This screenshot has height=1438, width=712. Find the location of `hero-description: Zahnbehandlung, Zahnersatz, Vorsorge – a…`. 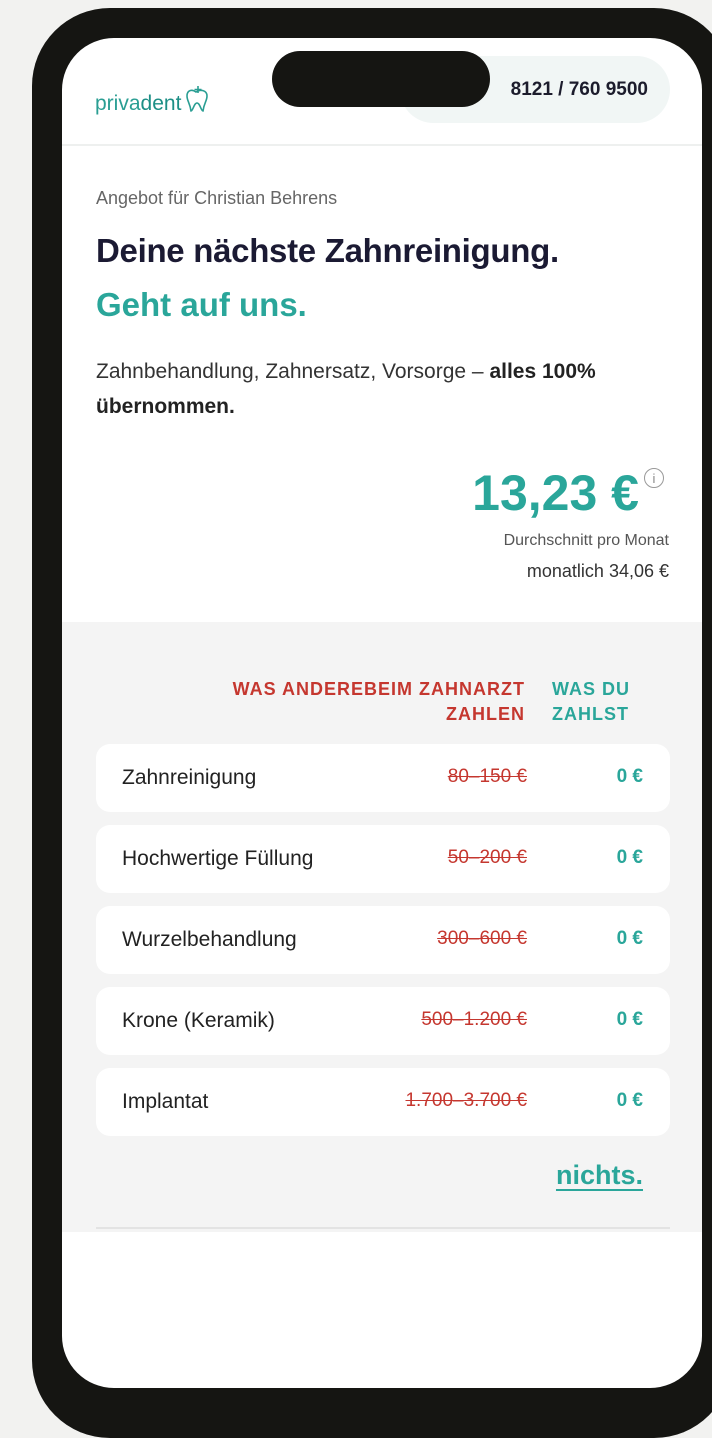

hero-description: Zahnbehandlung, Zahnersatz, Vorsorge – a… is located at coordinates (381, 389).